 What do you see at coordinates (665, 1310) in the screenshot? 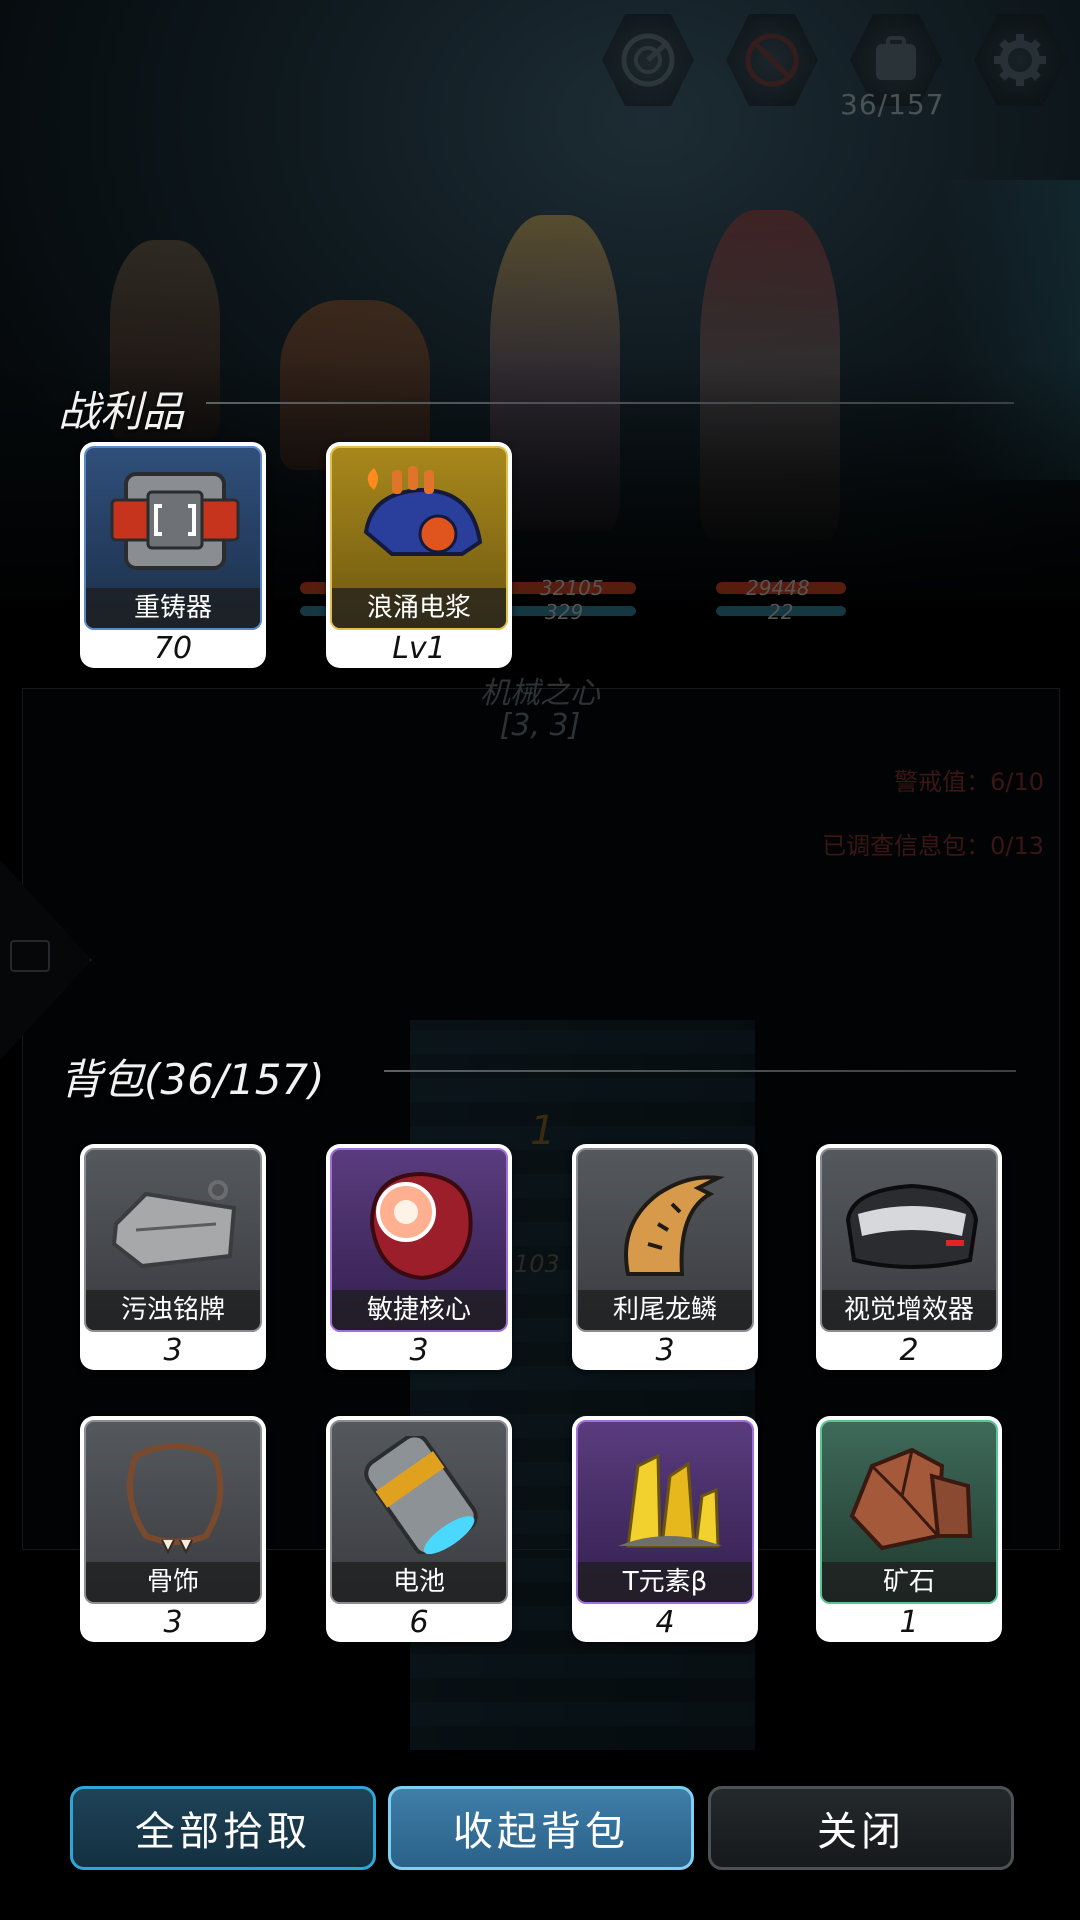
I see `item-name: 利尾龙鳞` at bounding box center [665, 1310].